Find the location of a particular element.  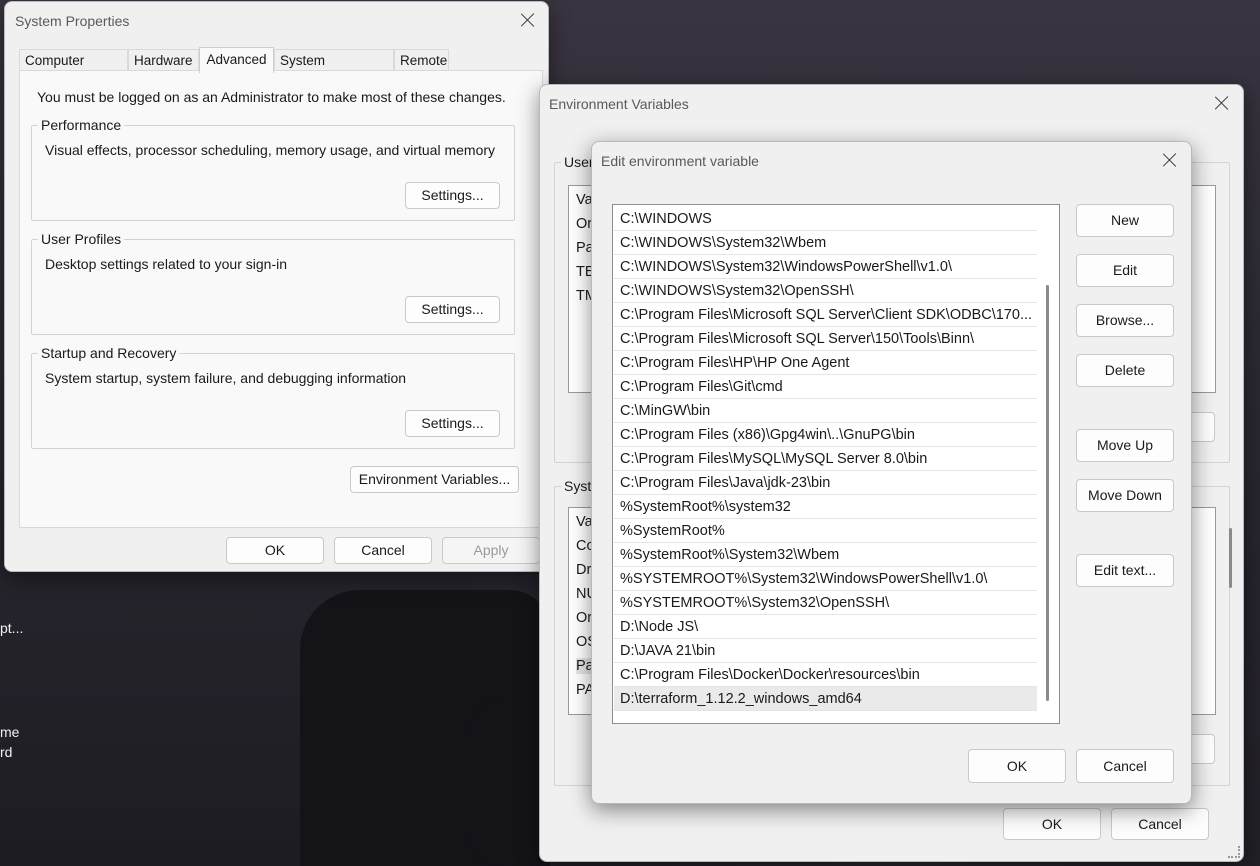

group-title: User Profiles is located at coordinates (81, 239).